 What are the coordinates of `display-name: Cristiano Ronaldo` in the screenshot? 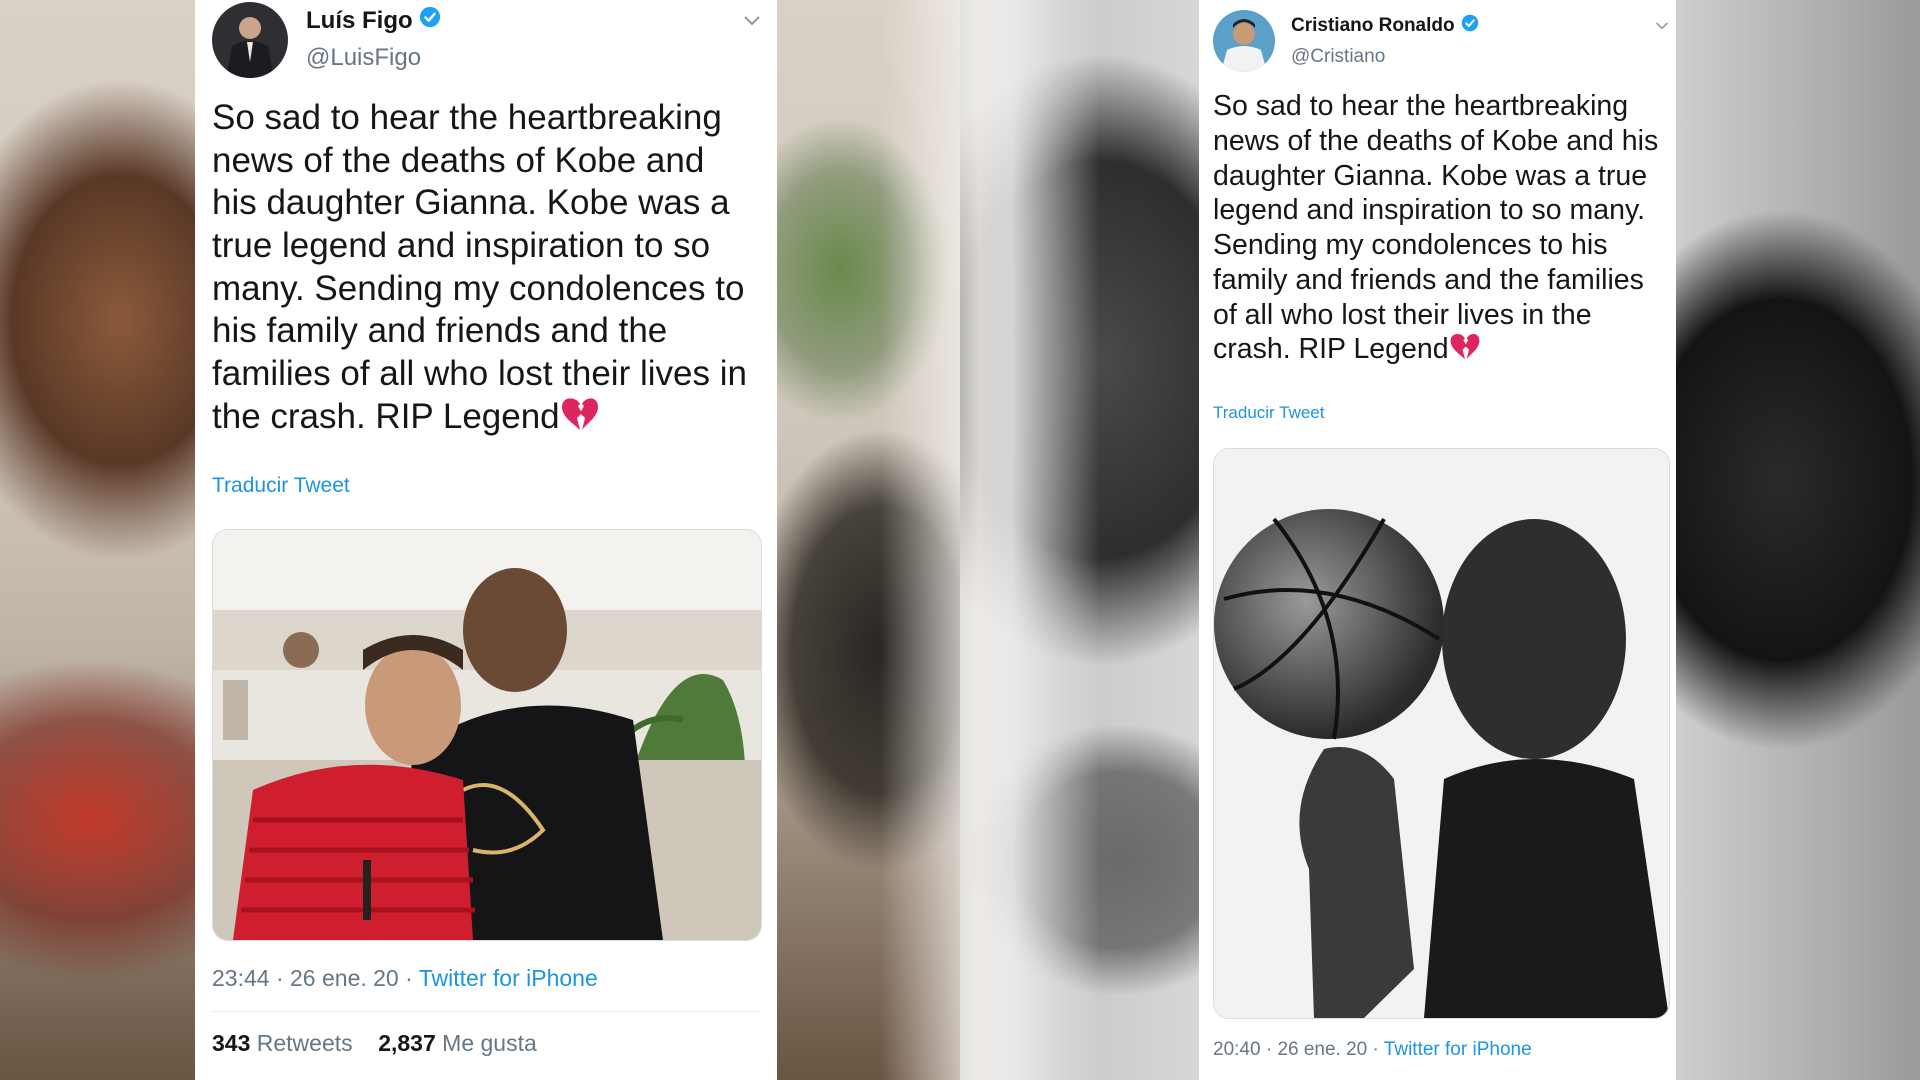 It's located at (1373, 26).